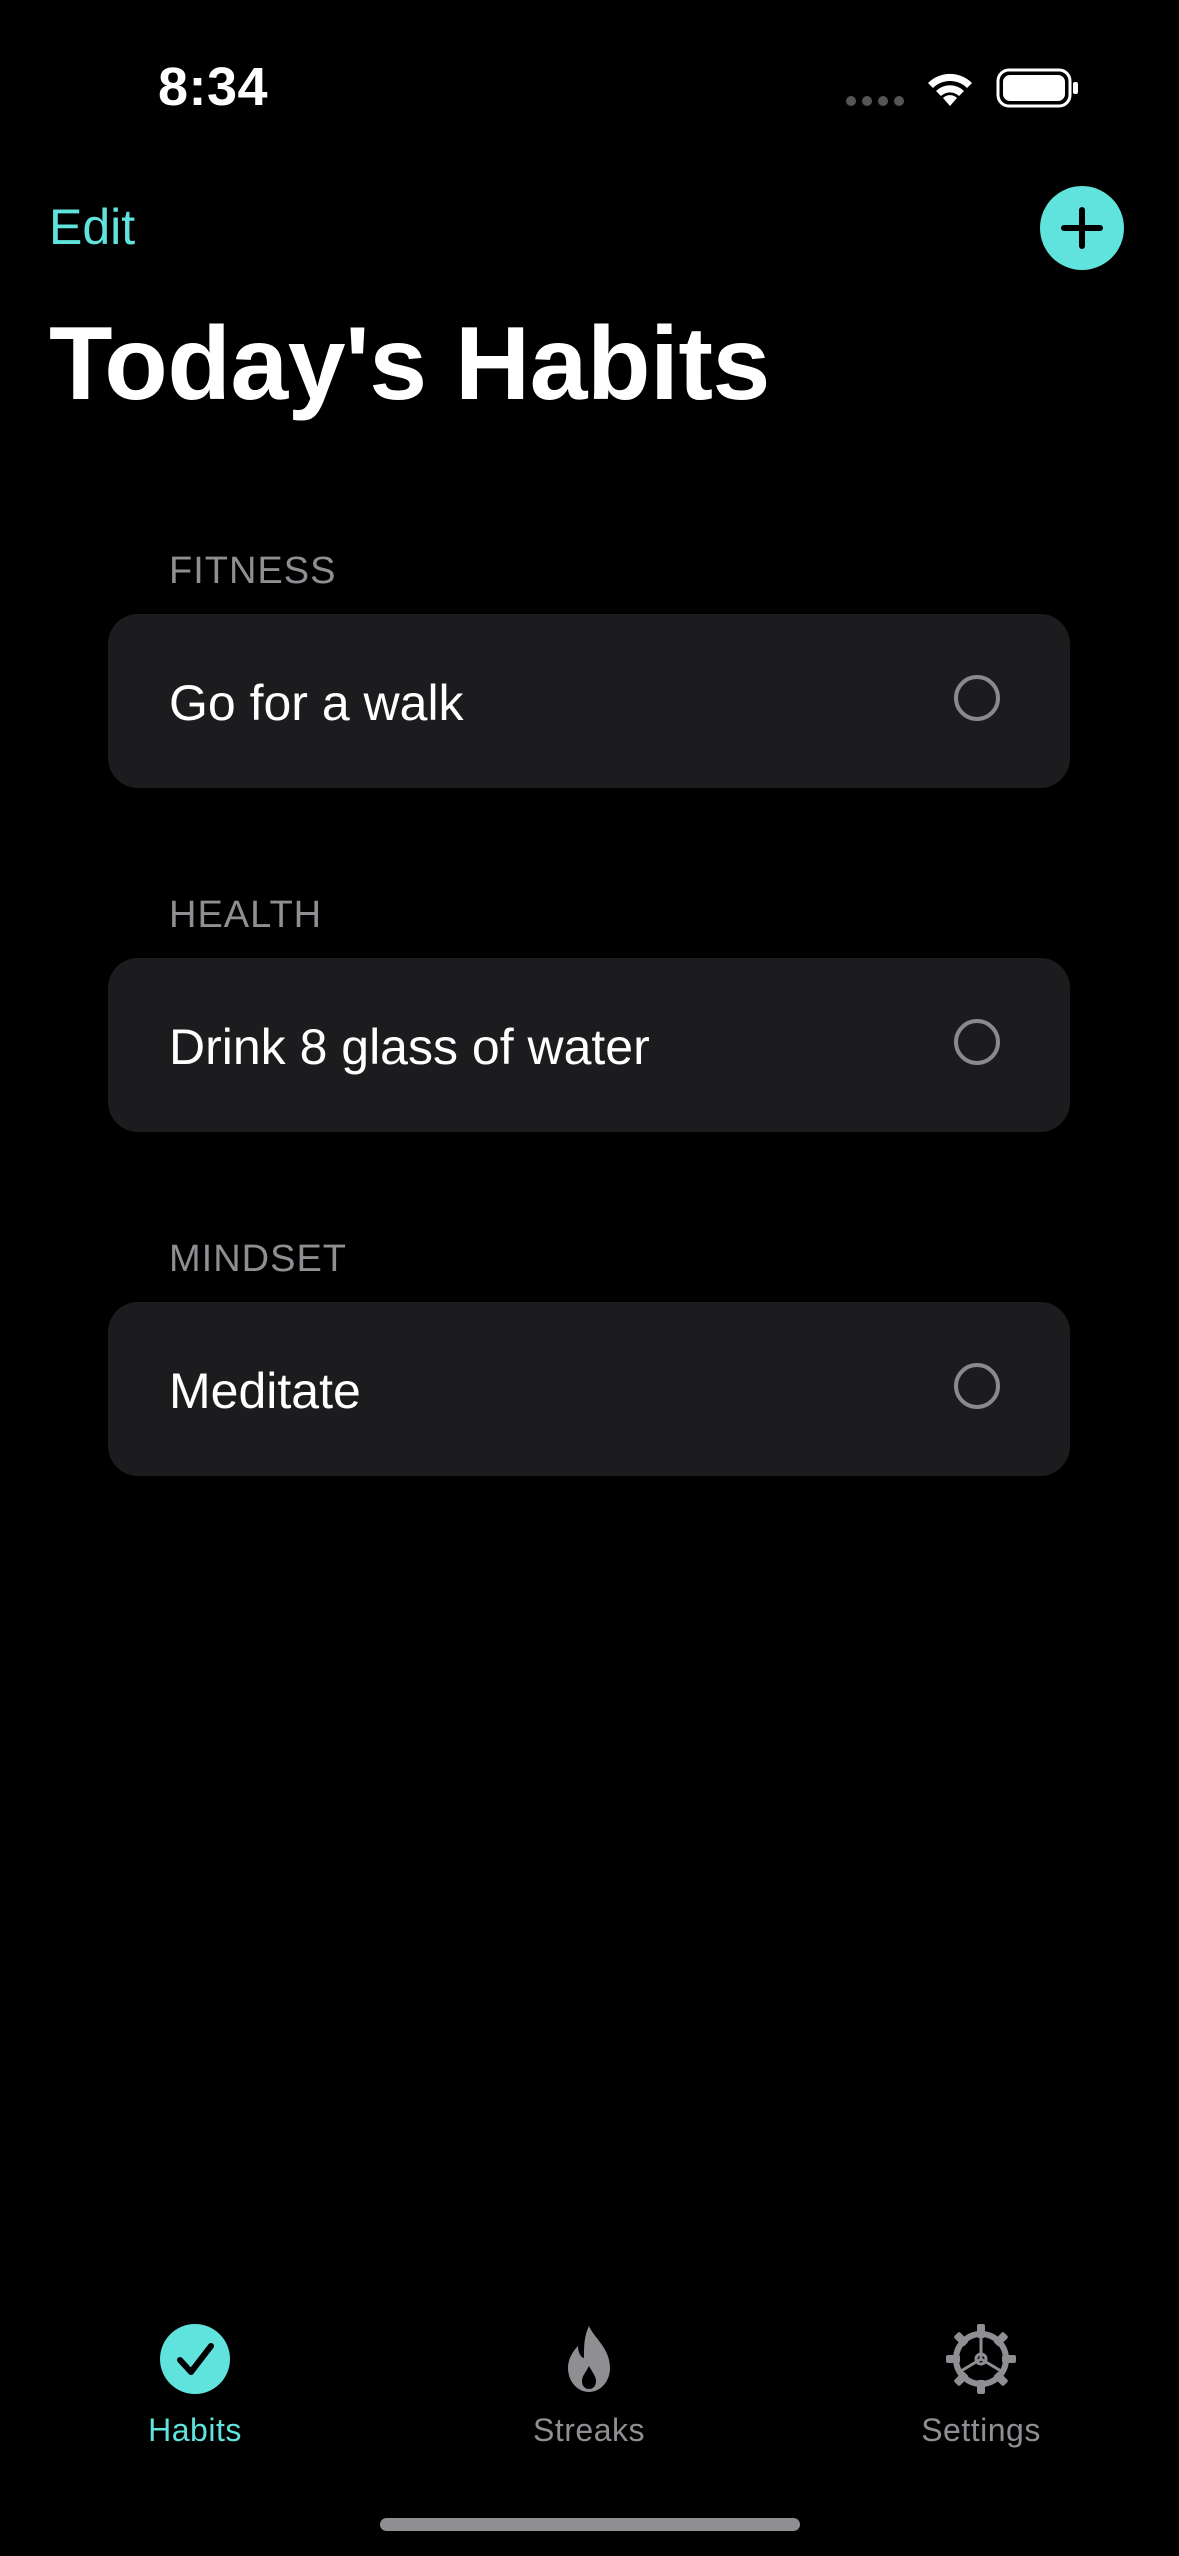  What do you see at coordinates (195, 2359) in the screenshot?
I see `checkmark-circle-icon` at bounding box center [195, 2359].